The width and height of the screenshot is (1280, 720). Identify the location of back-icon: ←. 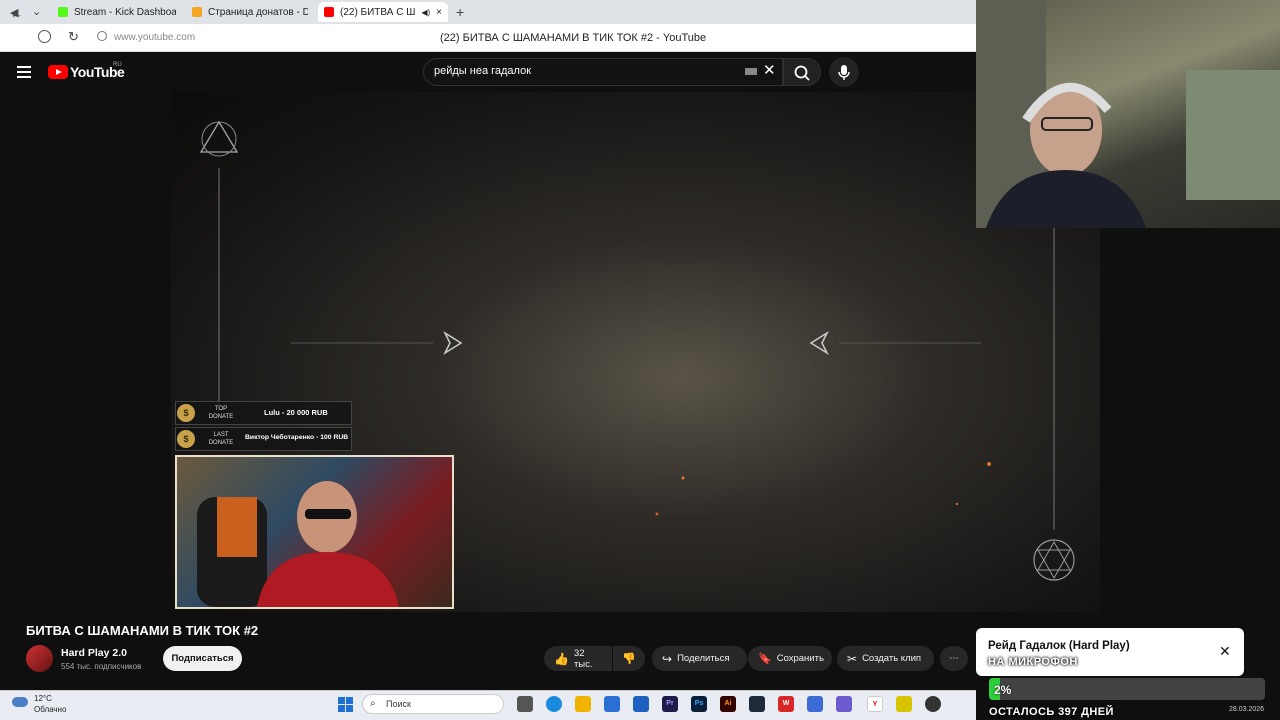
(16, 13).